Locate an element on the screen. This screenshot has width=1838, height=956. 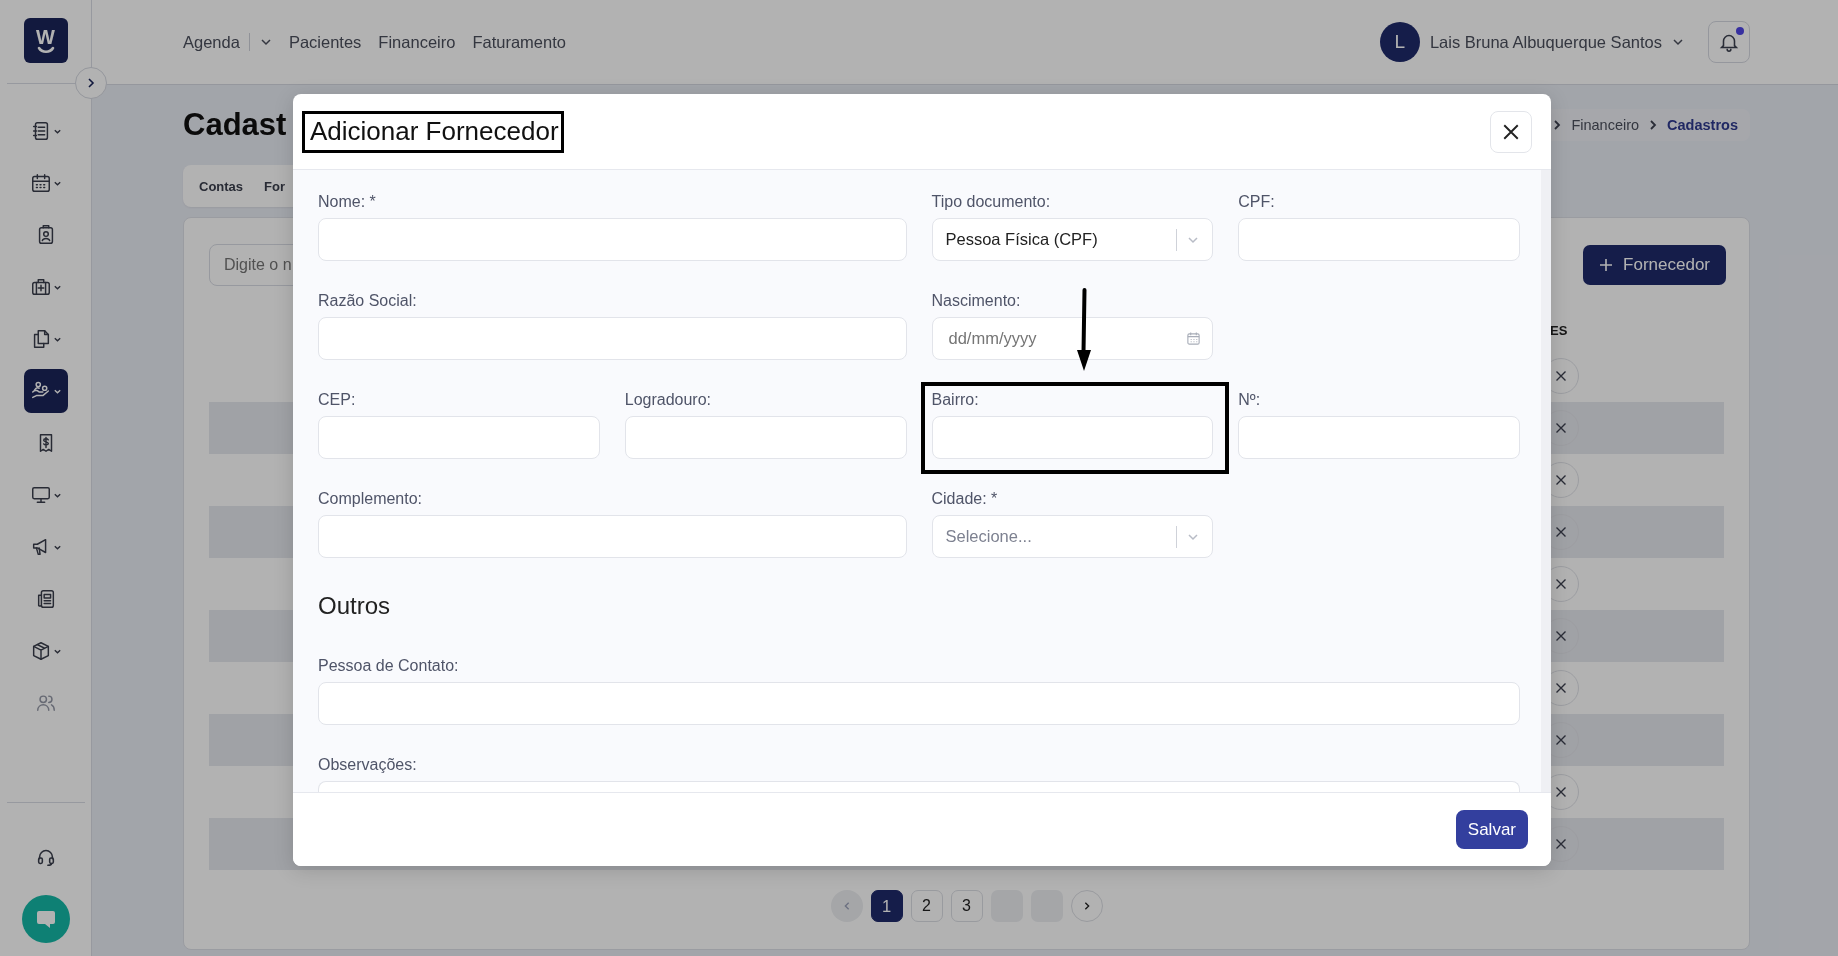
field-label: Logradouro: is located at coordinates (668, 400).